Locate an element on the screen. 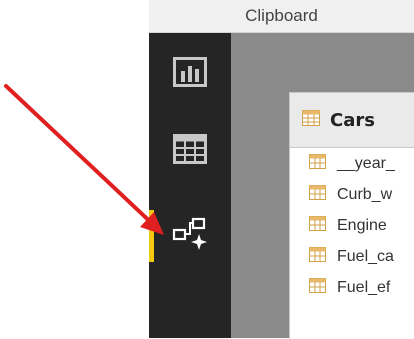  table-name: Cars is located at coordinates (352, 120).